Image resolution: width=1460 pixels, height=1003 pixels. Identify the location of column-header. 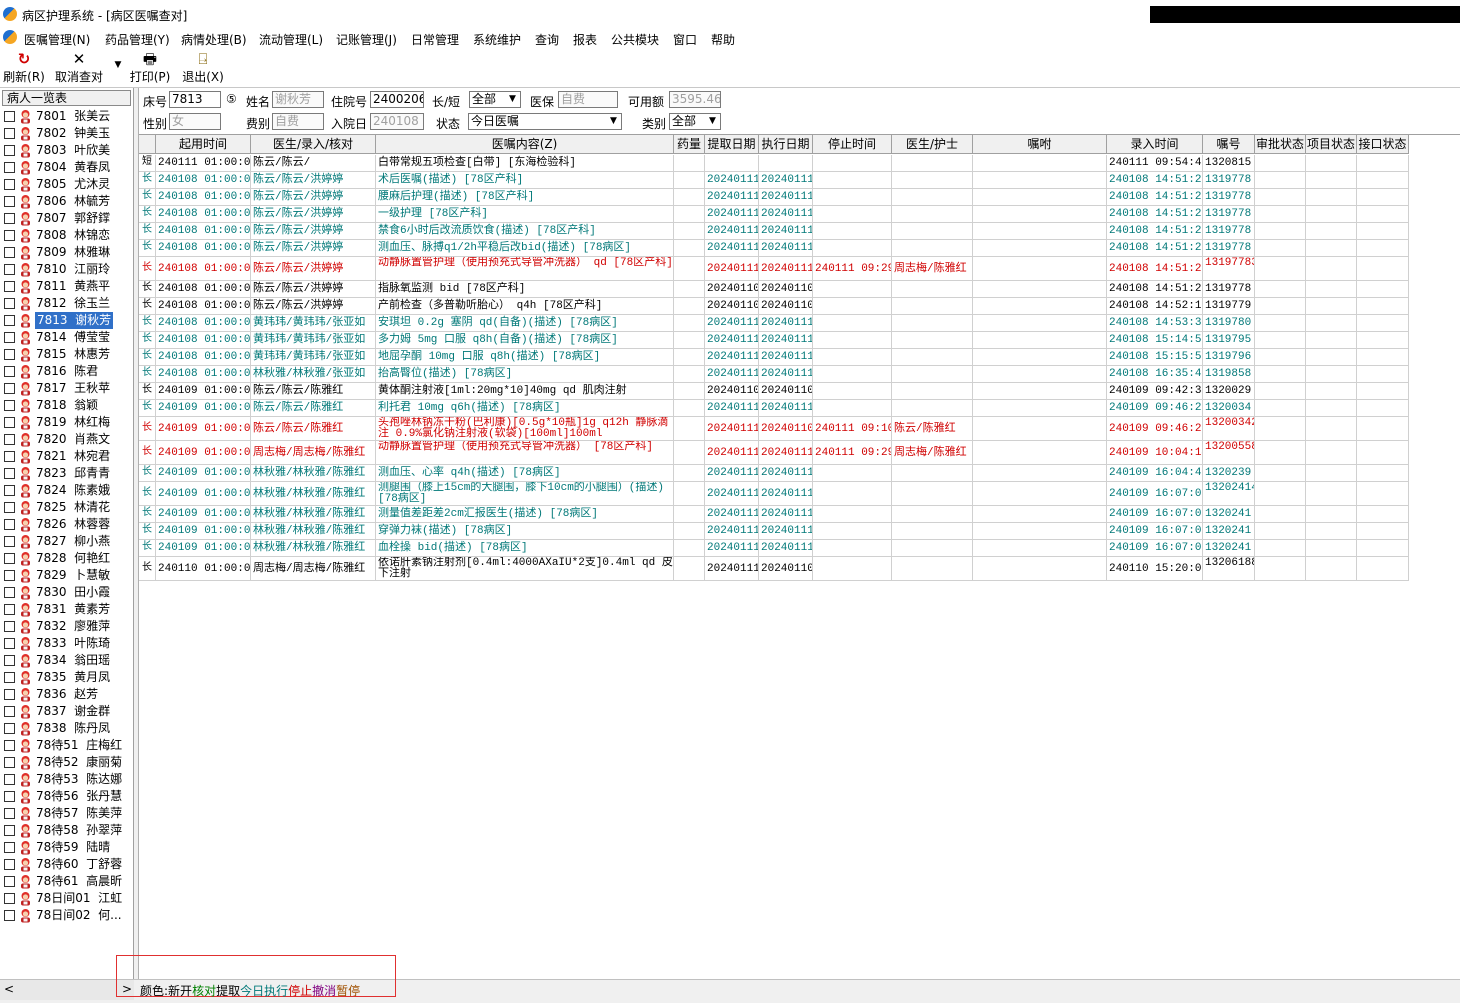
(147, 144).